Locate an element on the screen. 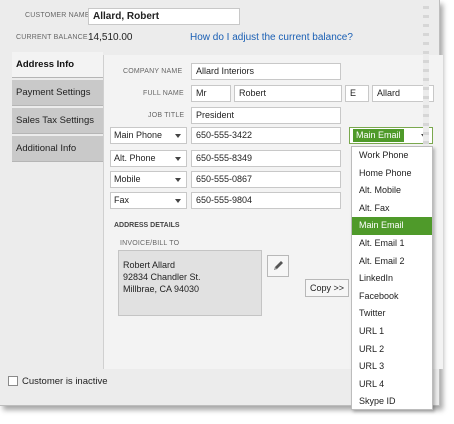 The image size is (454, 424). contact-type-label: Fax is located at coordinates (122, 200).